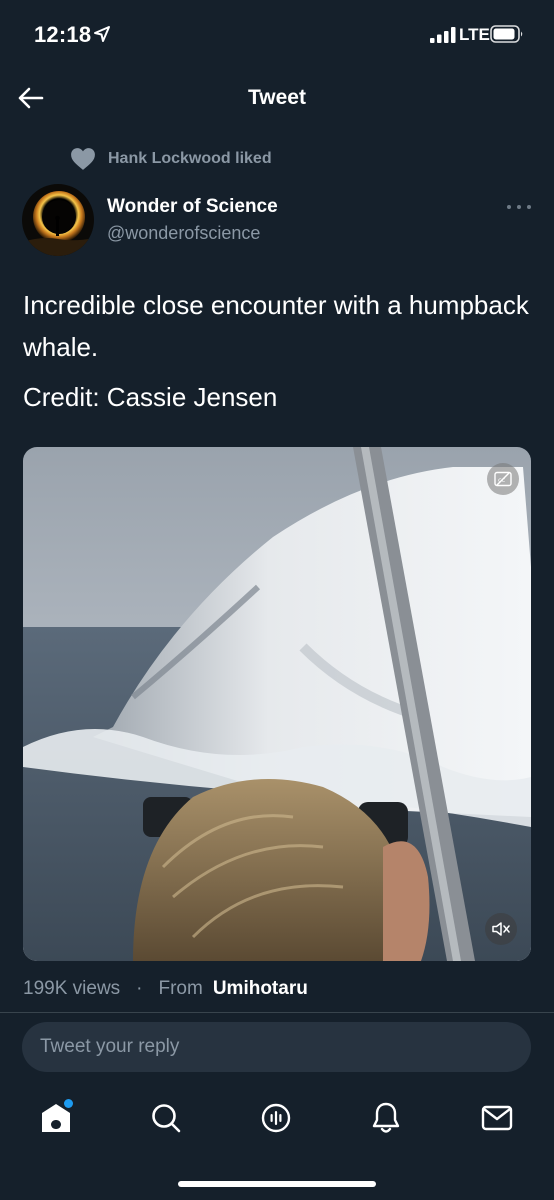 The width and height of the screenshot is (554, 1200). What do you see at coordinates (506, 34) in the screenshot?
I see `battery-icon` at bounding box center [506, 34].